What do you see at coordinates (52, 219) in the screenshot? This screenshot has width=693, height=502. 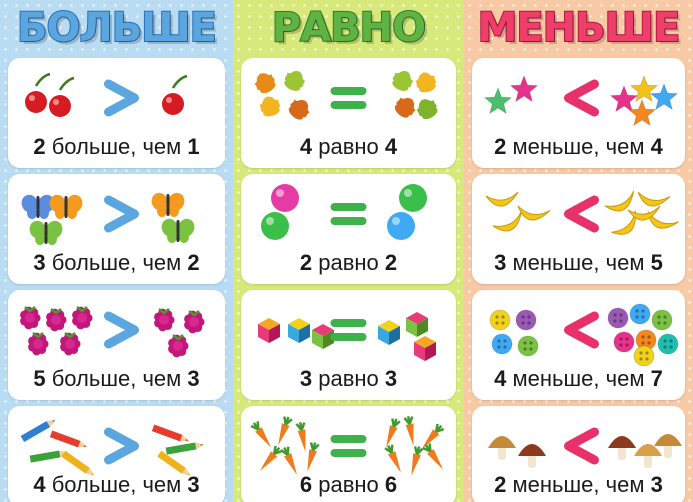 I see `butterfly-icon-group-left` at bounding box center [52, 219].